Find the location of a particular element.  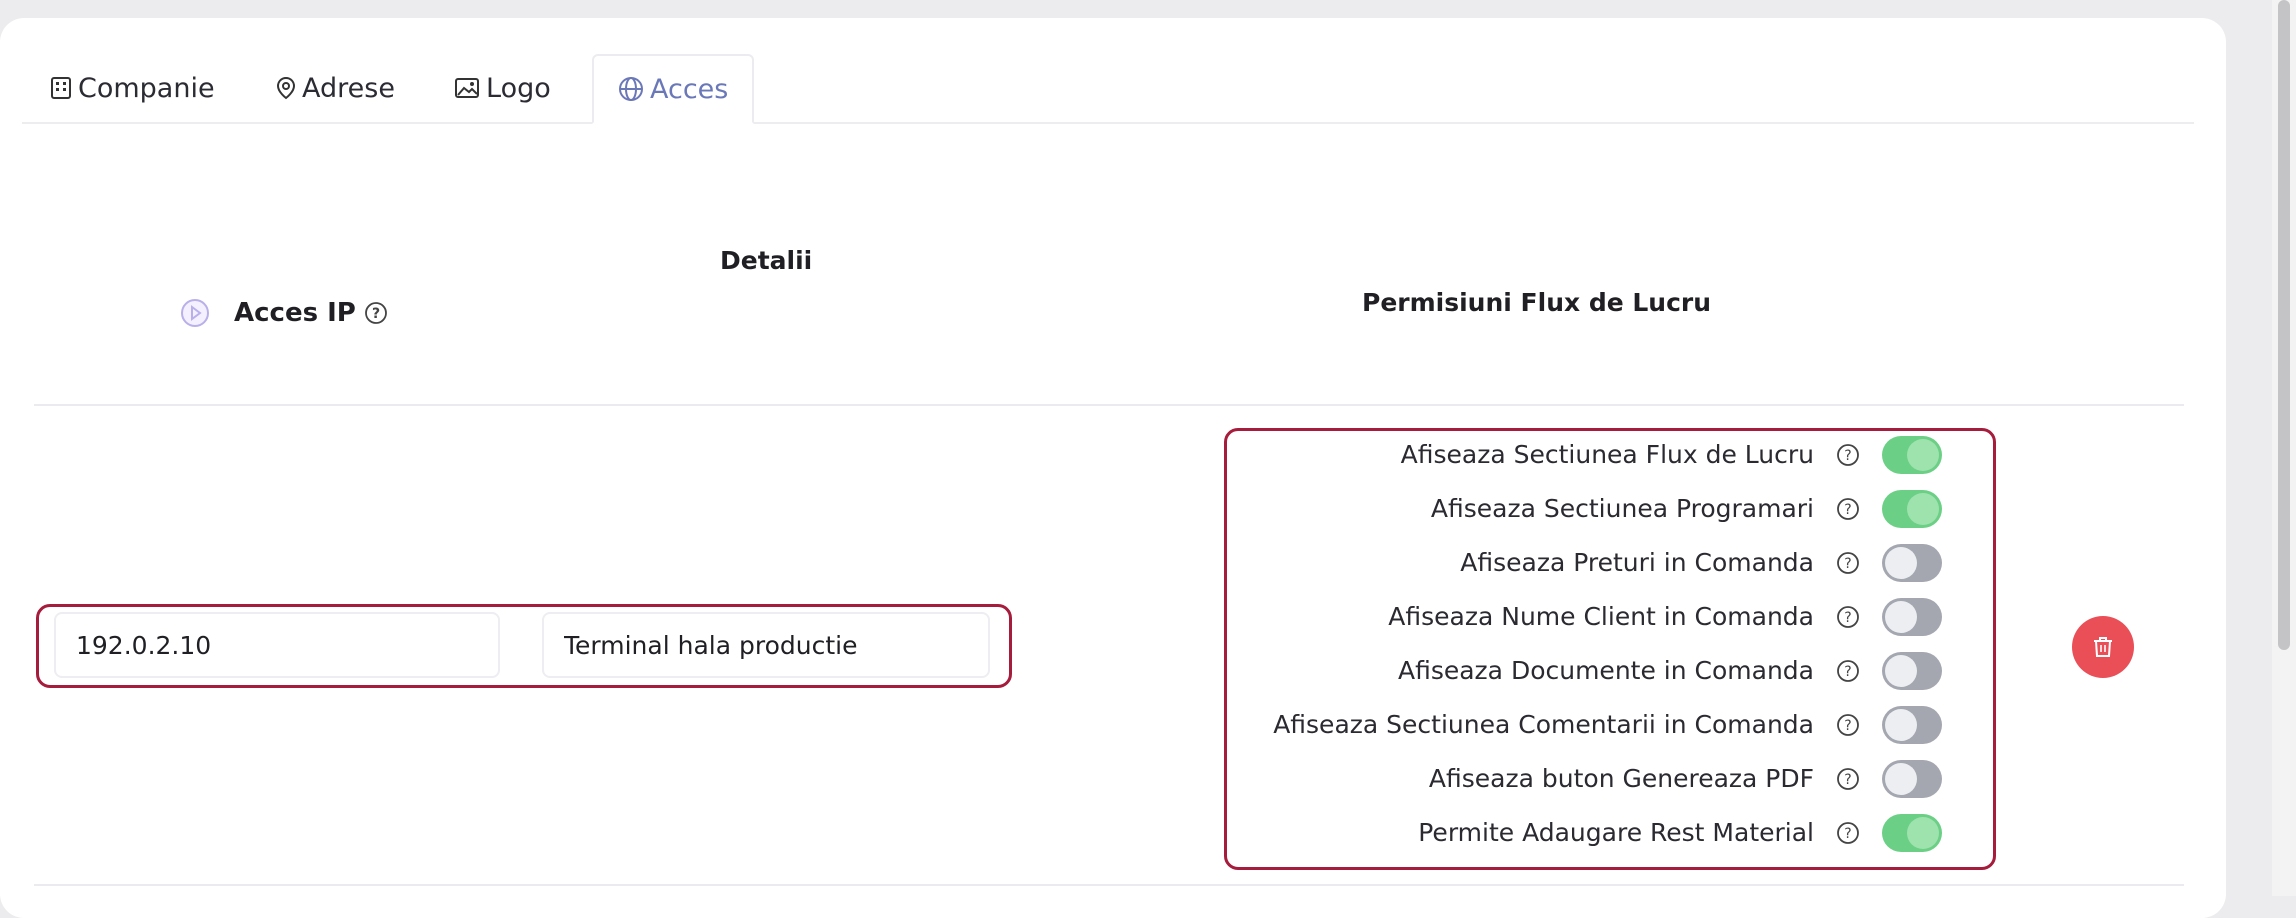

permission-row: Permite Adaugare Rest Material? is located at coordinates (1600, 833).